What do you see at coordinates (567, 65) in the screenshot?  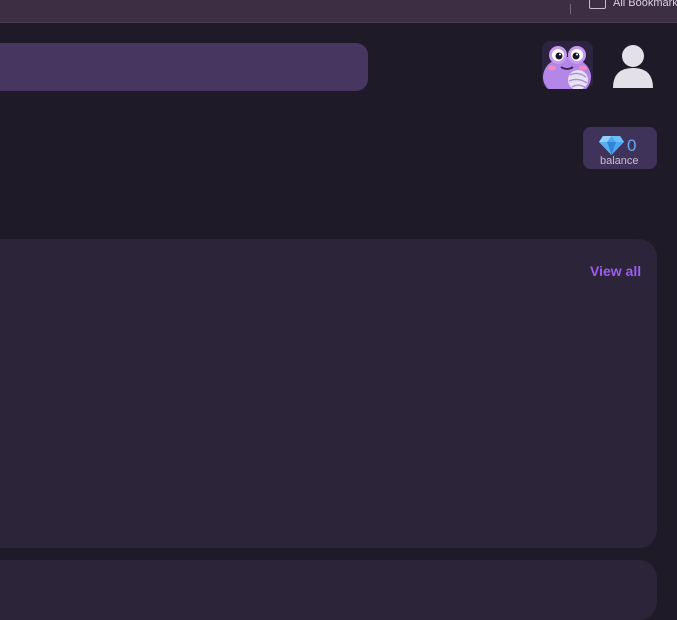 I see `frog-avatar-icon` at bounding box center [567, 65].